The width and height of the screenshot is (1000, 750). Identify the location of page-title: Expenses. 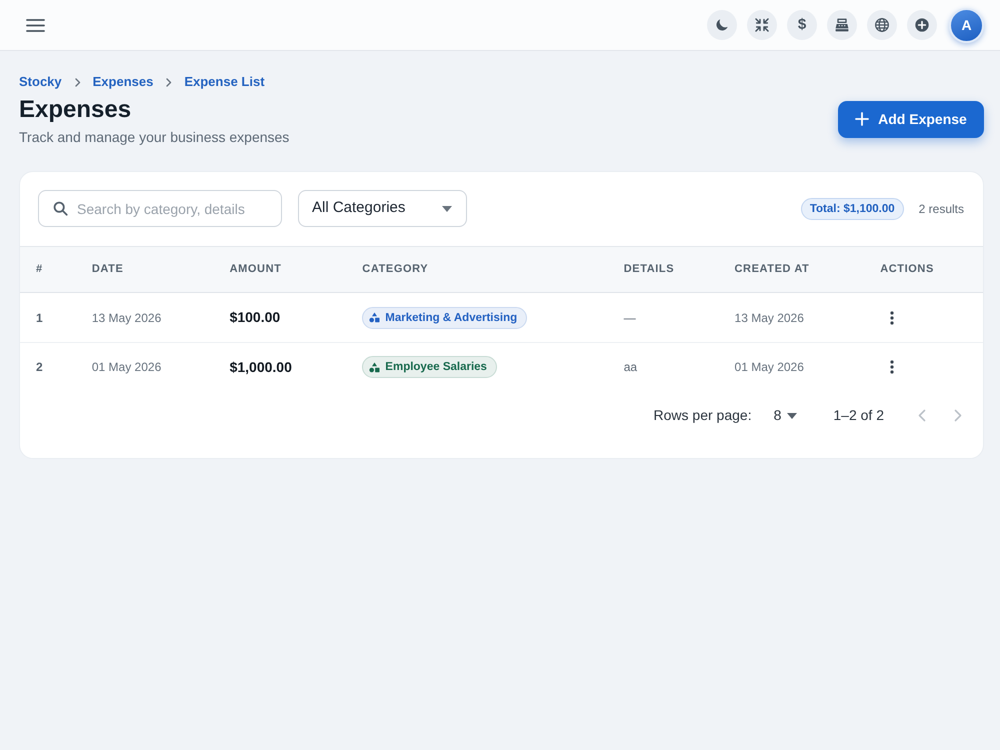
(75, 110).